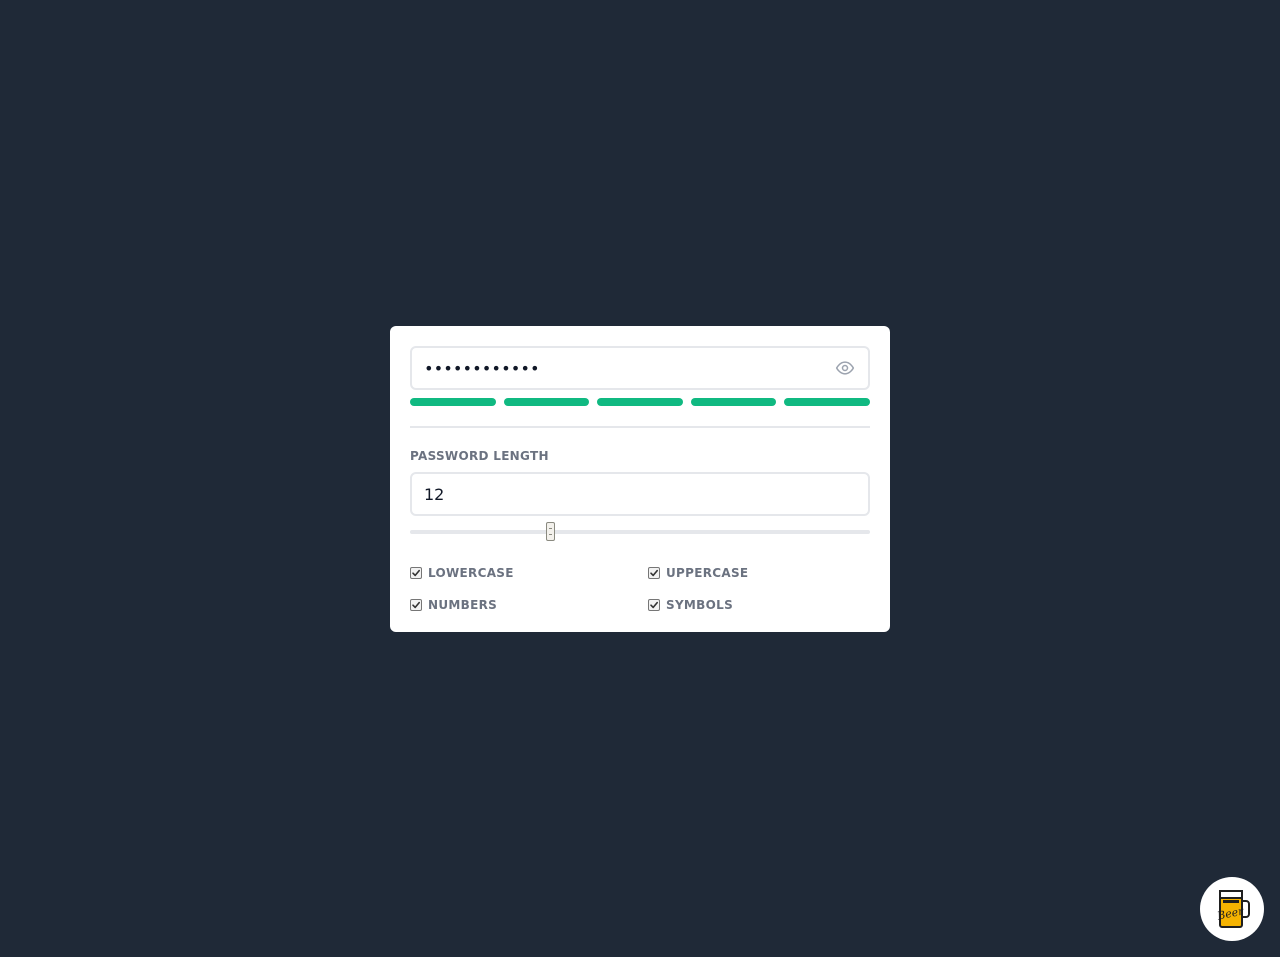 Image resolution: width=1280 pixels, height=957 pixels. What do you see at coordinates (463, 605) in the screenshot?
I see `numbers-label: NUMBERS` at bounding box center [463, 605].